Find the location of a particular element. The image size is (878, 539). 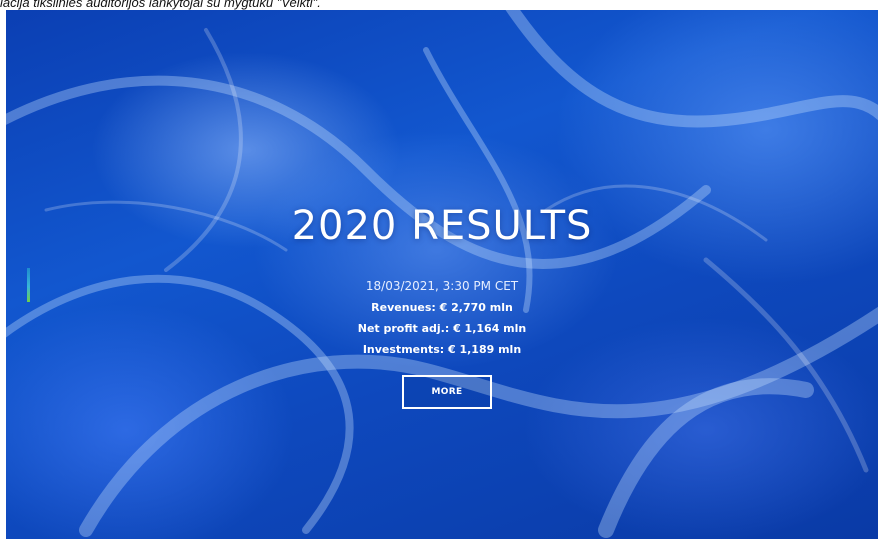

stat-investments: Investments: € 1,189 mln is located at coordinates (442, 349).